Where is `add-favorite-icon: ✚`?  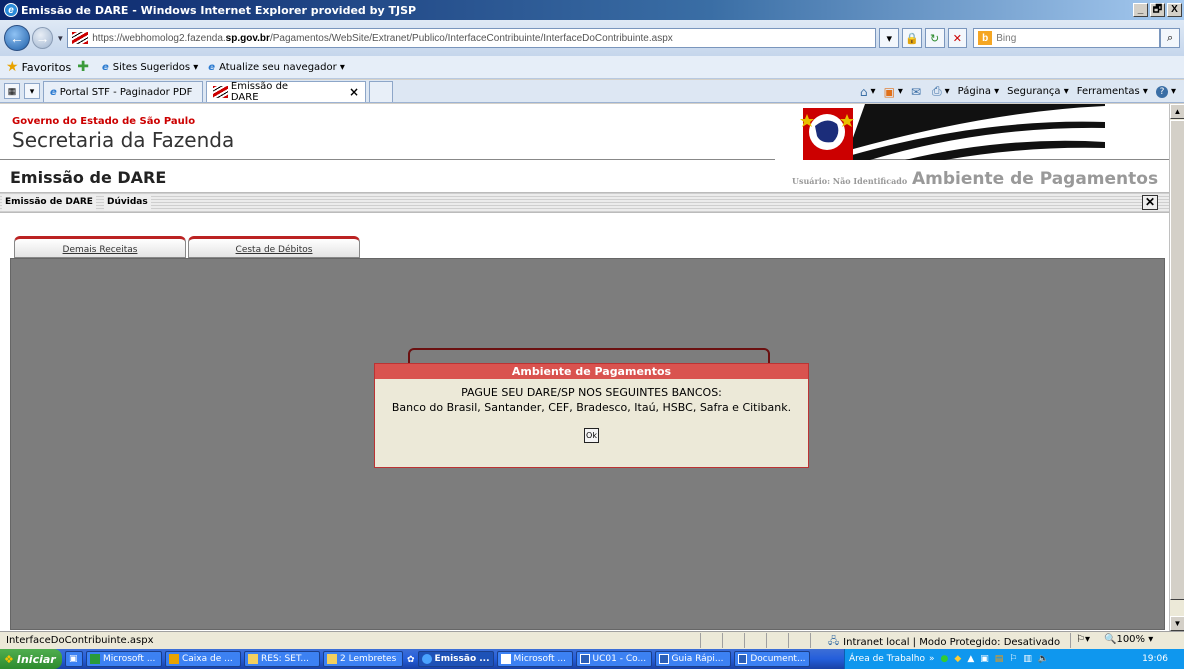
add-favorite-icon: ✚ is located at coordinates (83, 67).